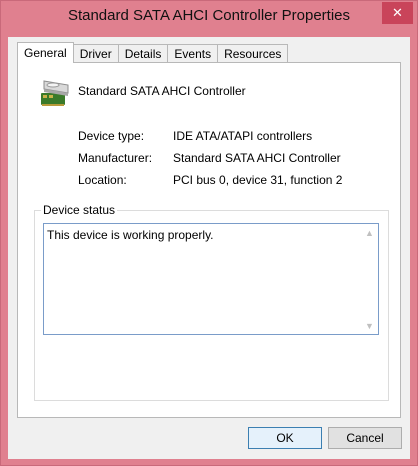 This screenshot has height=466, width=418. I want to click on close-button: ✕, so click(397, 13).